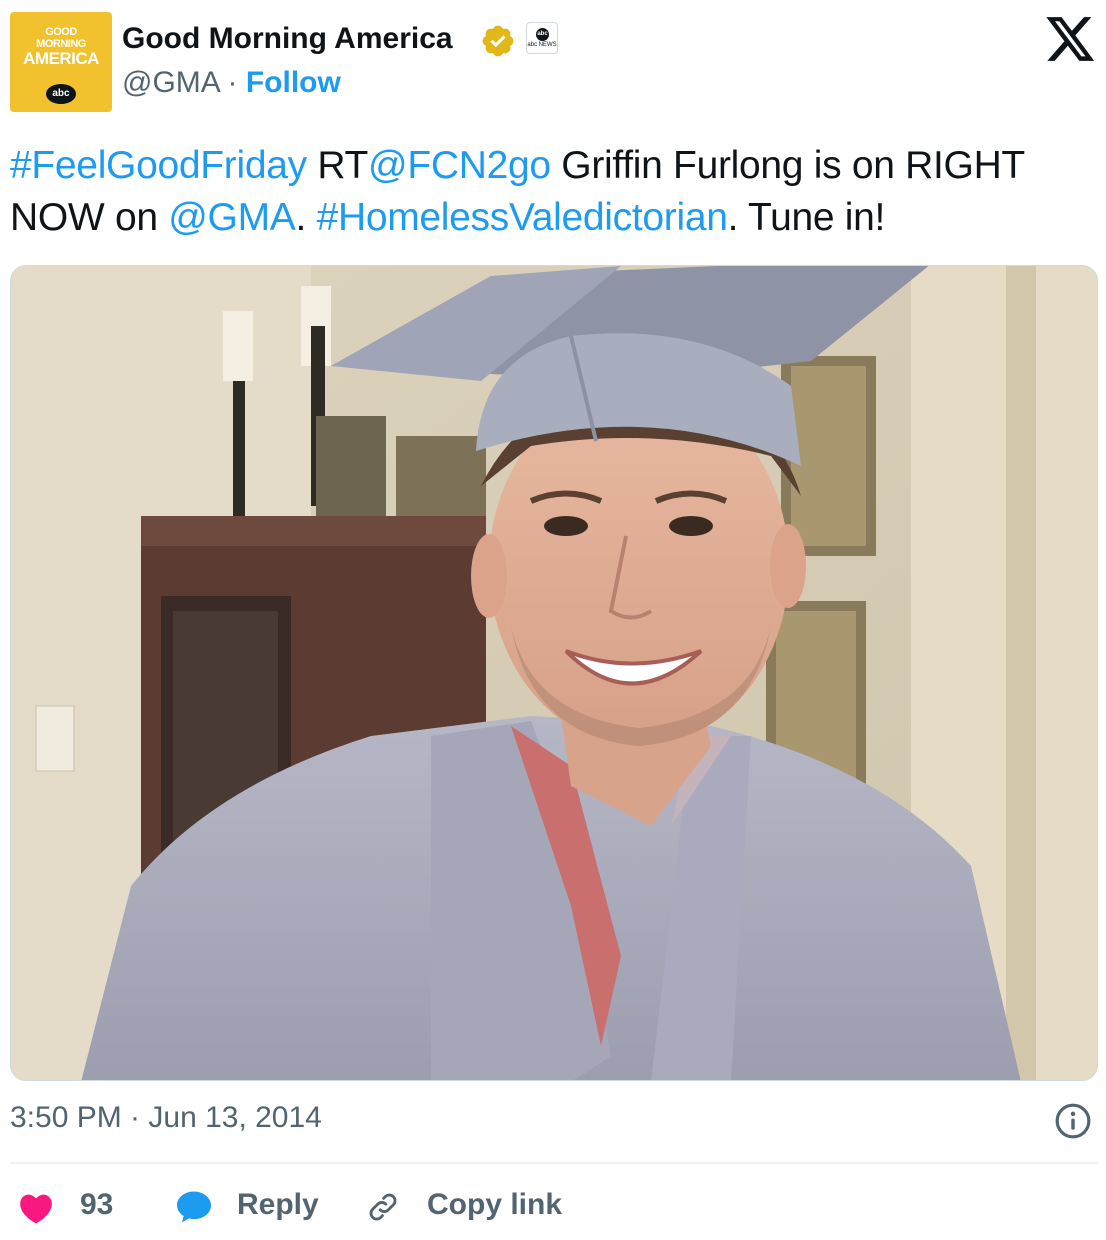  Describe the element at coordinates (278, 1204) in the screenshot. I see `reply-label: Reply` at that location.